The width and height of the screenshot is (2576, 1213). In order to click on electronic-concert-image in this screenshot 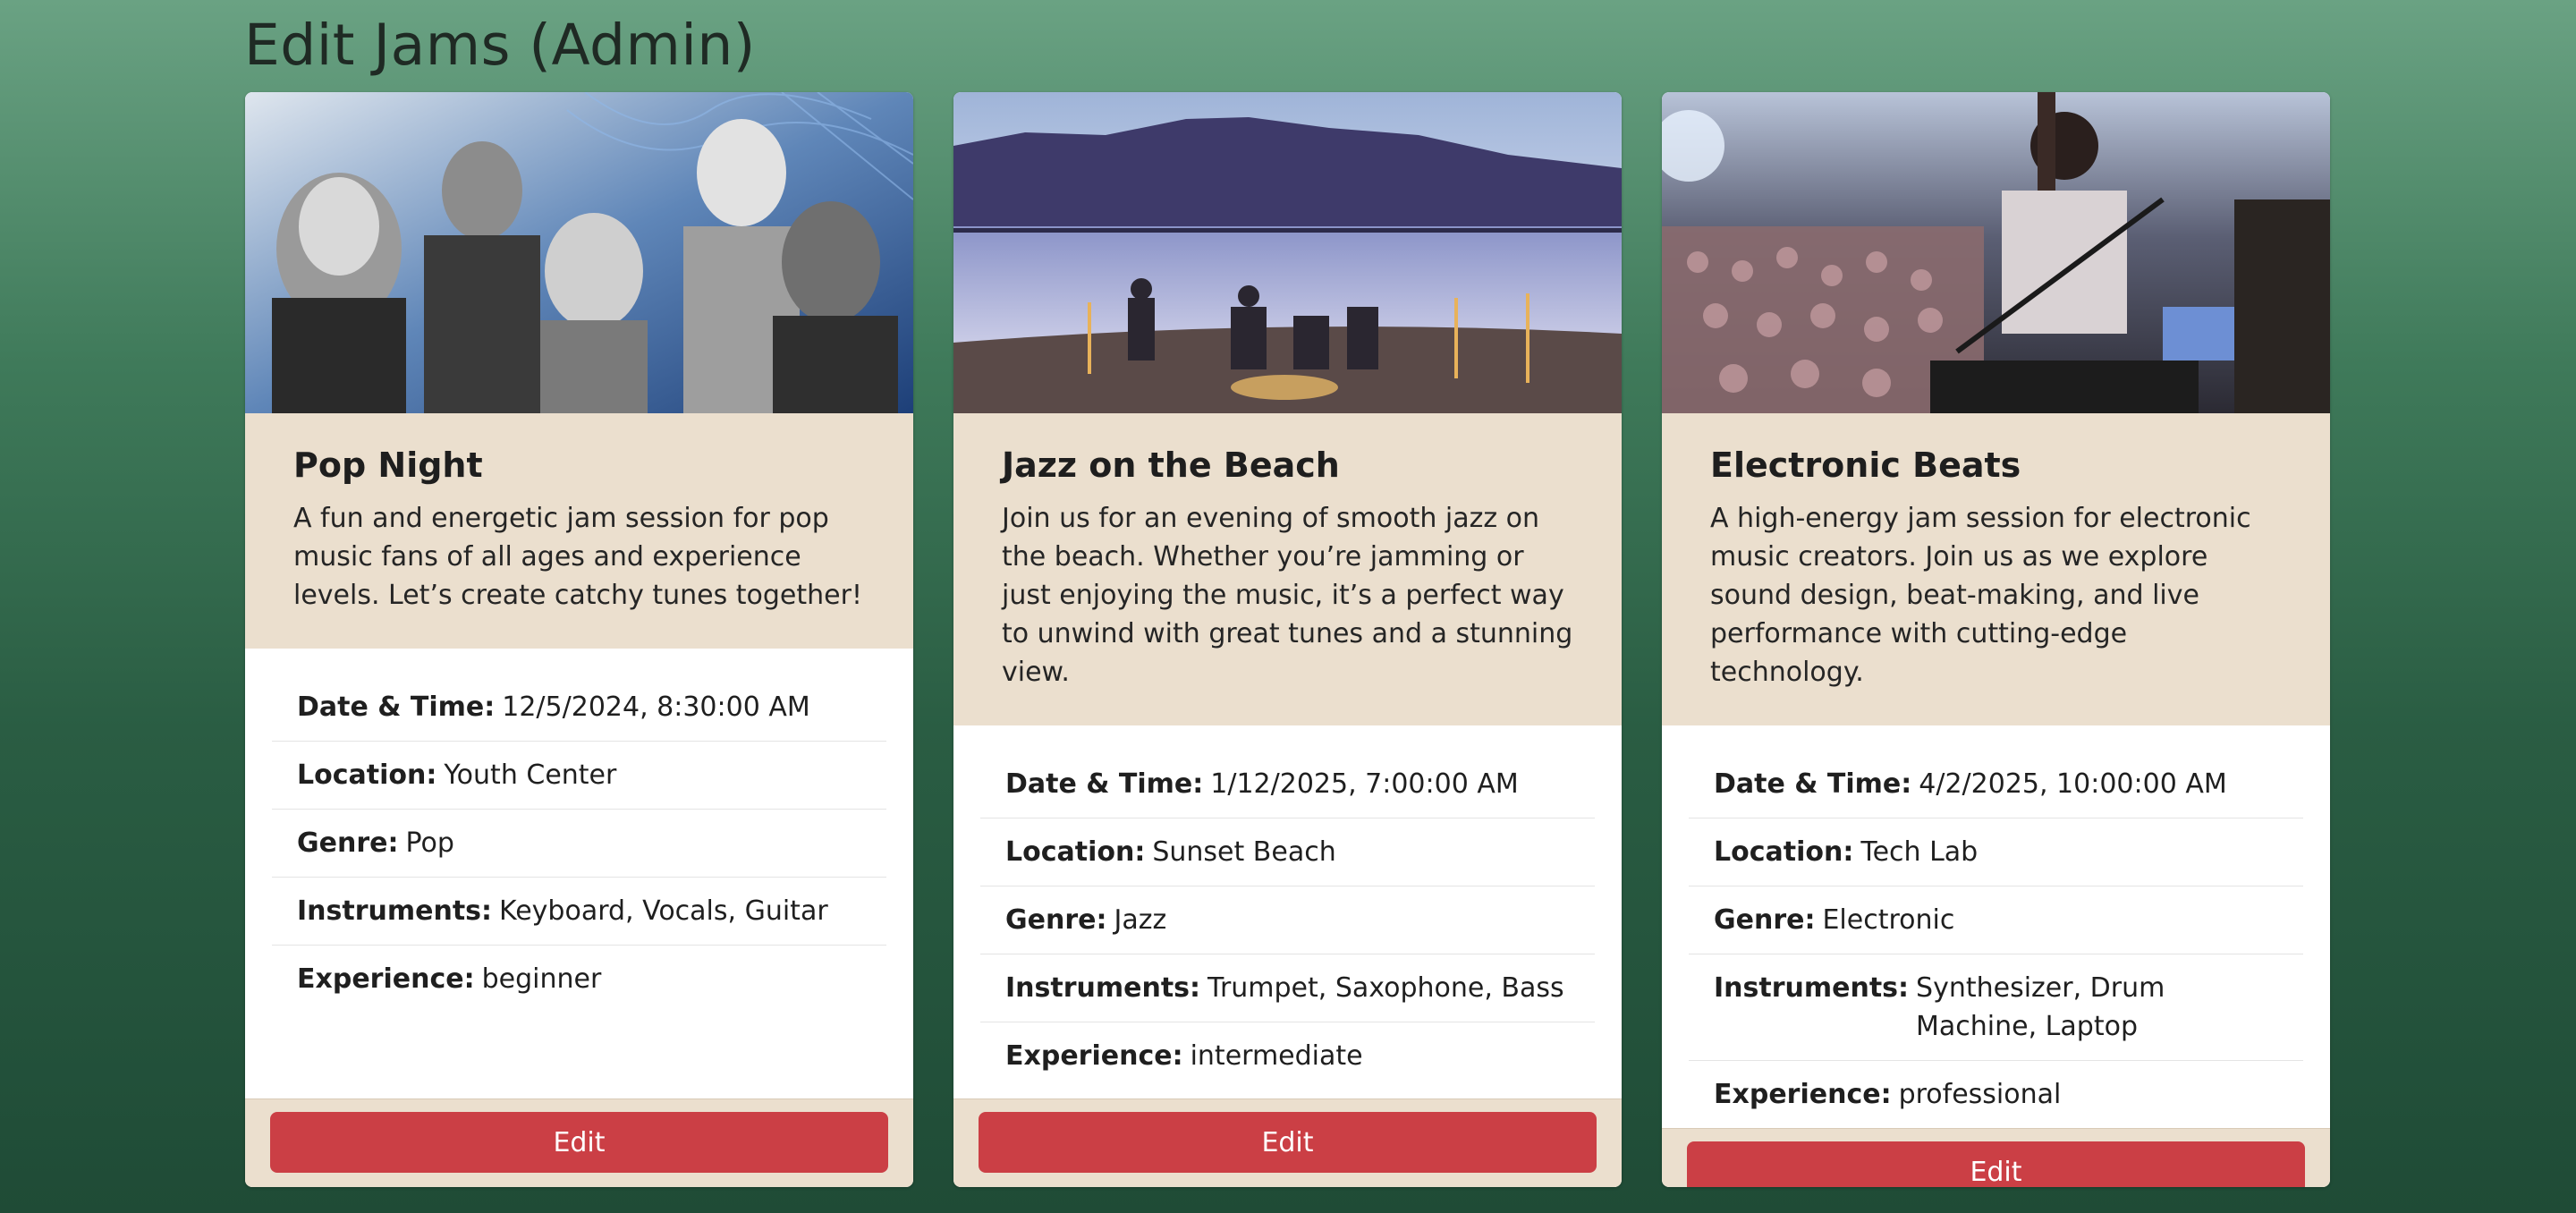, I will do `click(1996, 252)`.